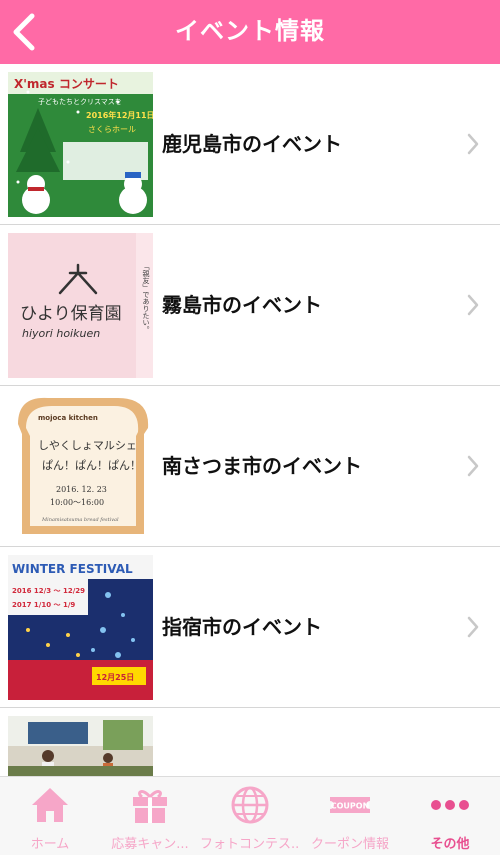 The image size is (500, 855). Describe the element at coordinates (43, 605) in the screenshot. I see `thumb-fest-d2: 2017 1/10 ～ 1/9` at that location.